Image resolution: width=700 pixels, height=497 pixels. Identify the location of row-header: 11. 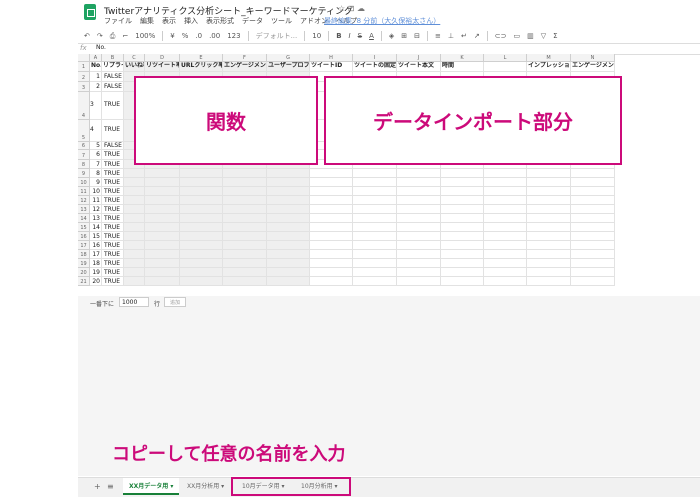
(84, 191).